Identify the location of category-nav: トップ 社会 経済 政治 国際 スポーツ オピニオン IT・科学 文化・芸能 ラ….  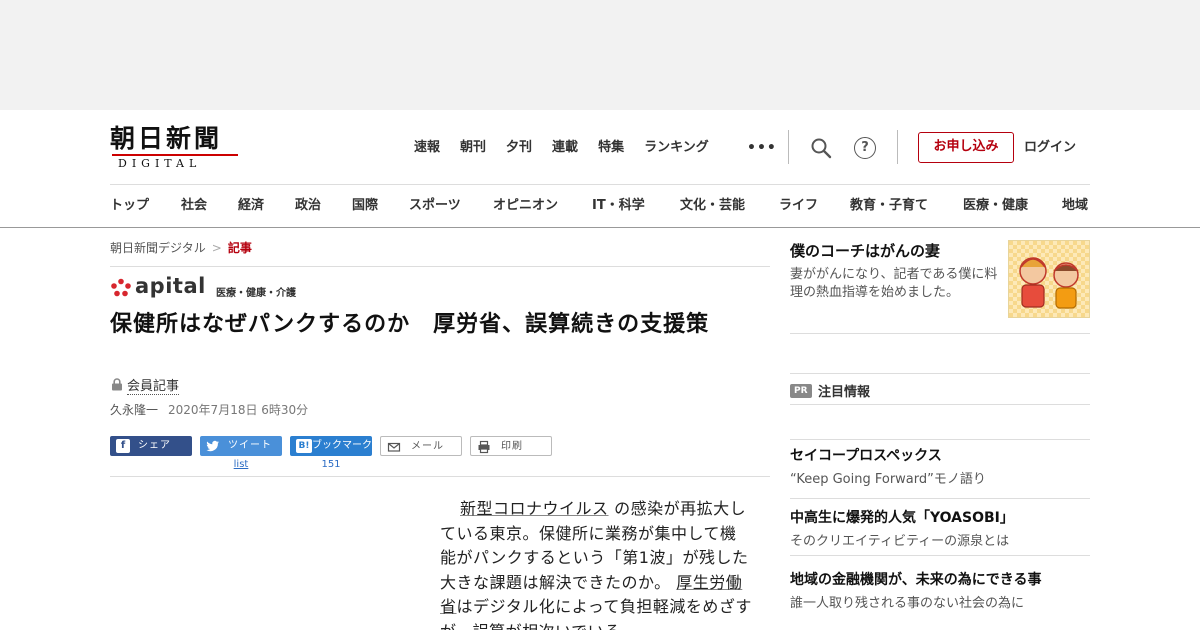
(605, 206).